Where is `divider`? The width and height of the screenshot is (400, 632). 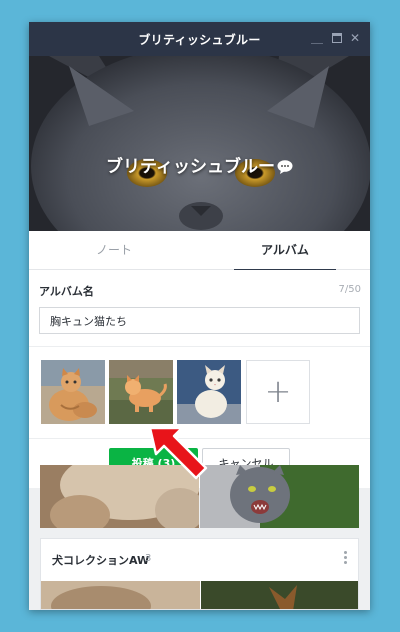 divider is located at coordinates (199, 346).